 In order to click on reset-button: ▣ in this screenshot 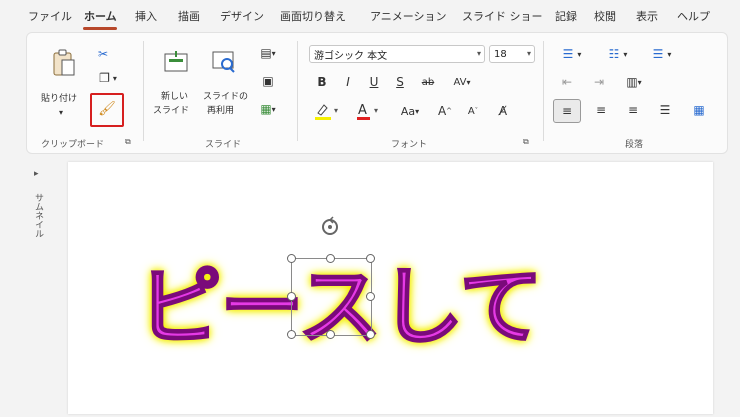, I will do `click(268, 81)`.